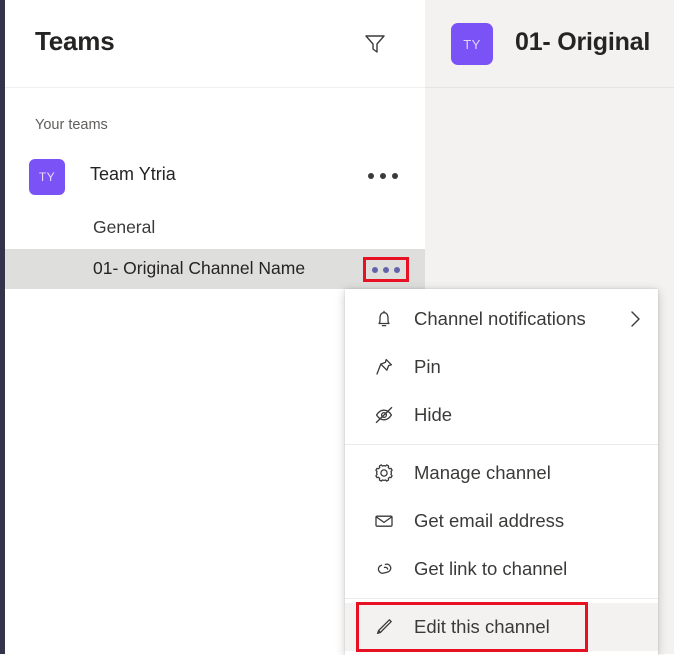  I want to click on hide-eye-icon, so click(384, 415).